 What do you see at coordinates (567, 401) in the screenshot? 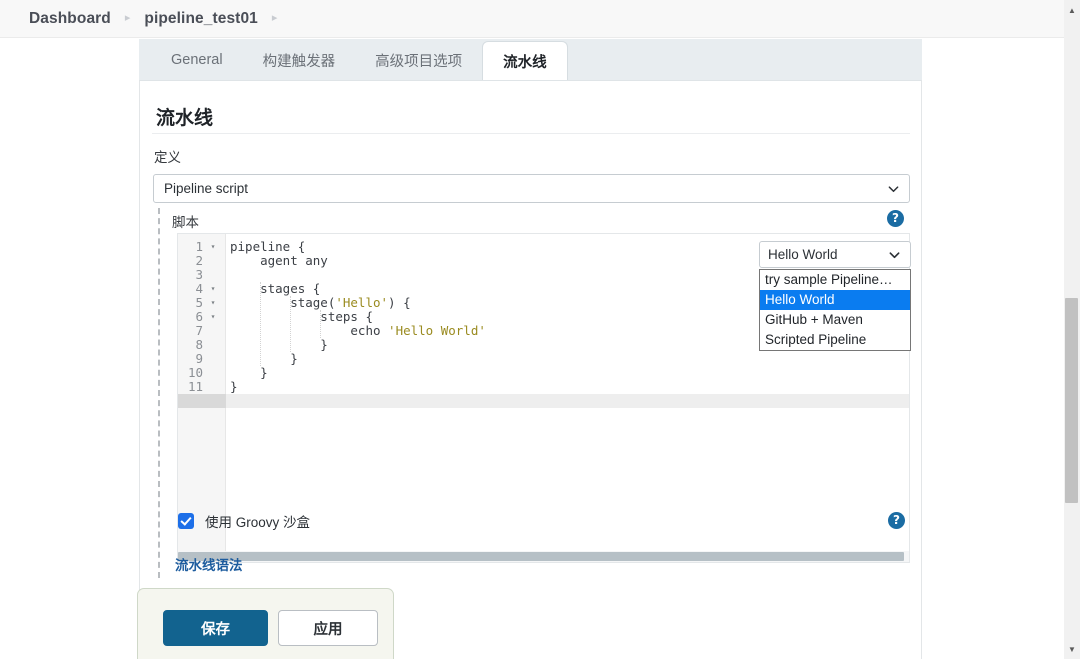
I see `active-line-highlight` at bounding box center [567, 401].